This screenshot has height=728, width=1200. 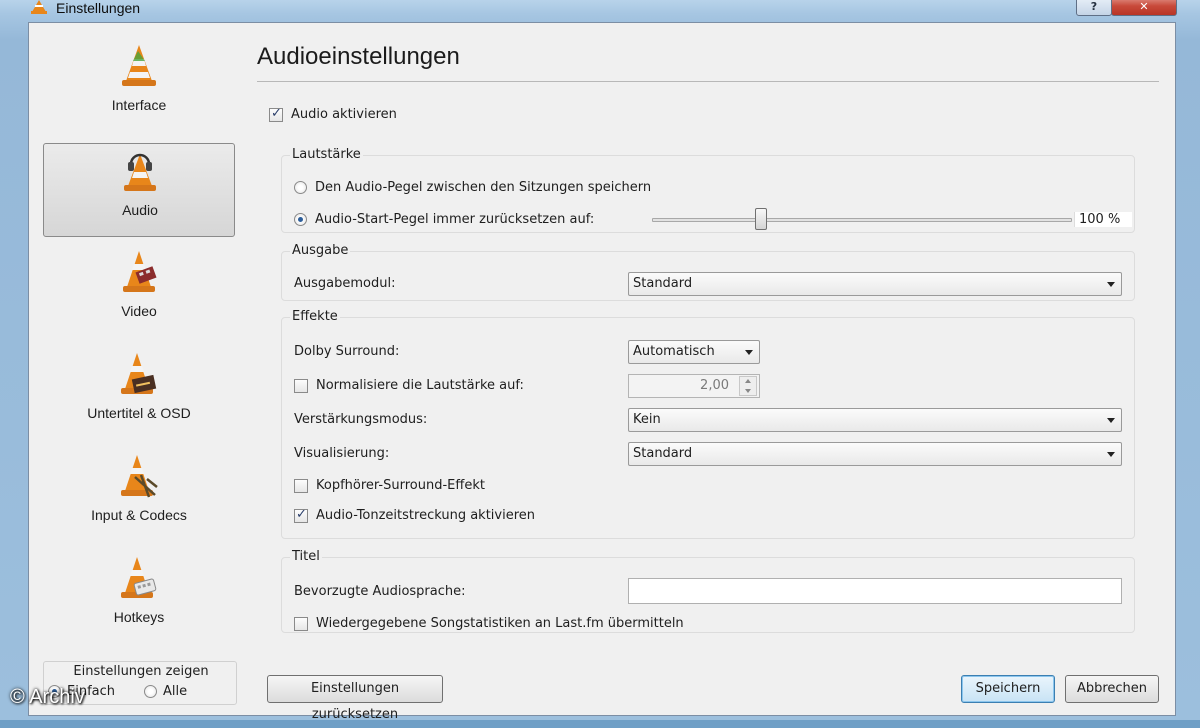 I want to click on headphones-cone-icon, so click(x=140, y=171).